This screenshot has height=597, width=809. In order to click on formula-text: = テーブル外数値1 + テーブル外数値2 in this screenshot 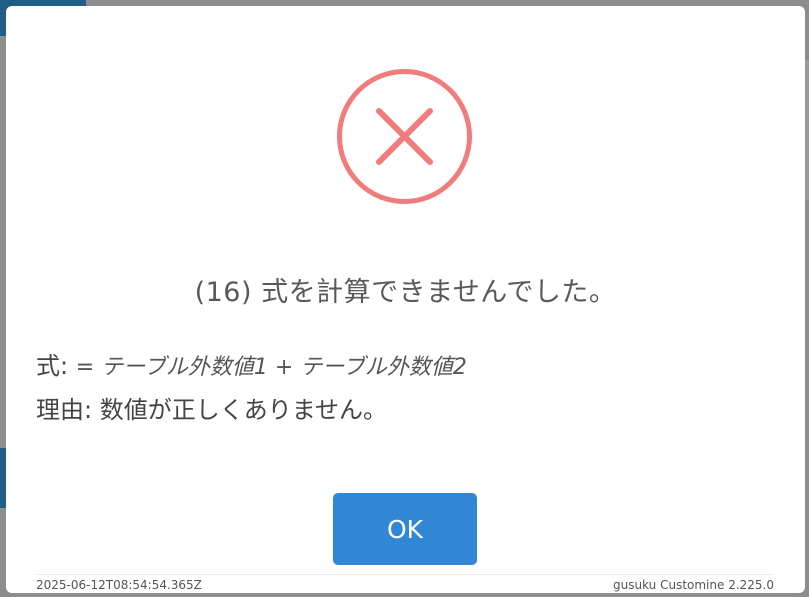, I will do `click(271, 367)`.